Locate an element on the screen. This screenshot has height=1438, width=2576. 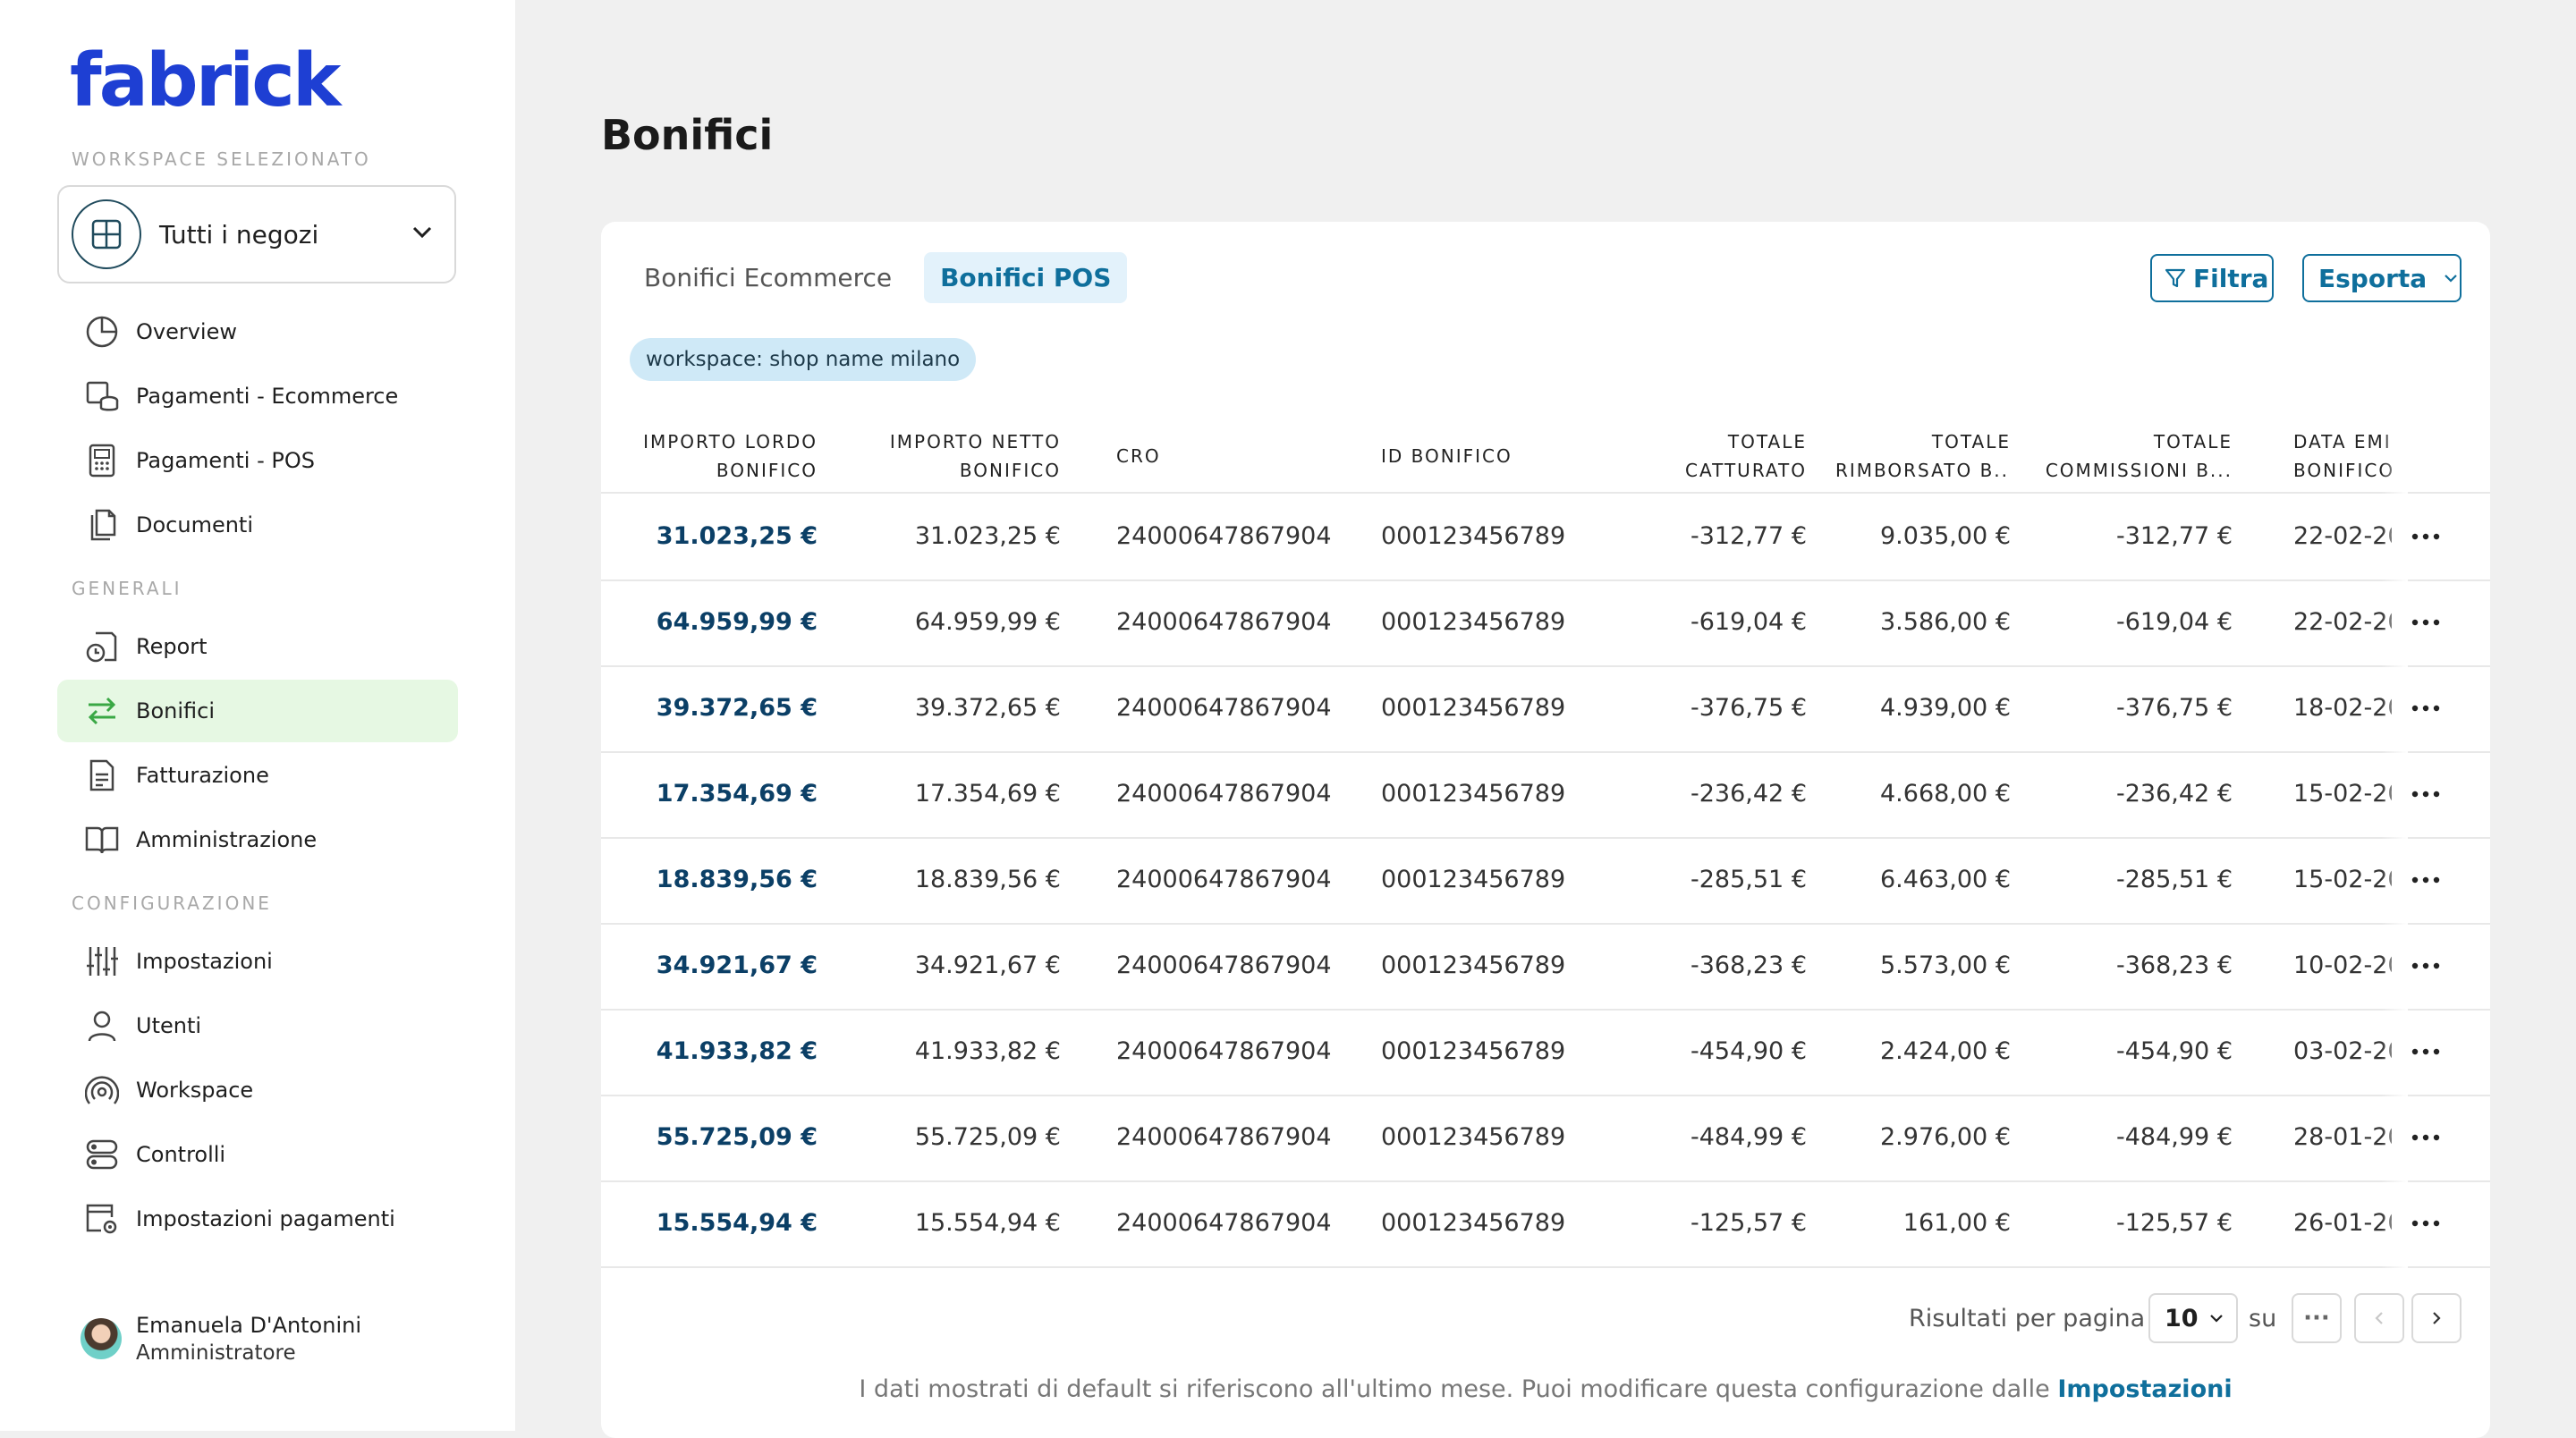
column-header-data-emissione: DATA EMI BONIFICO is located at coordinates (2343, 456).